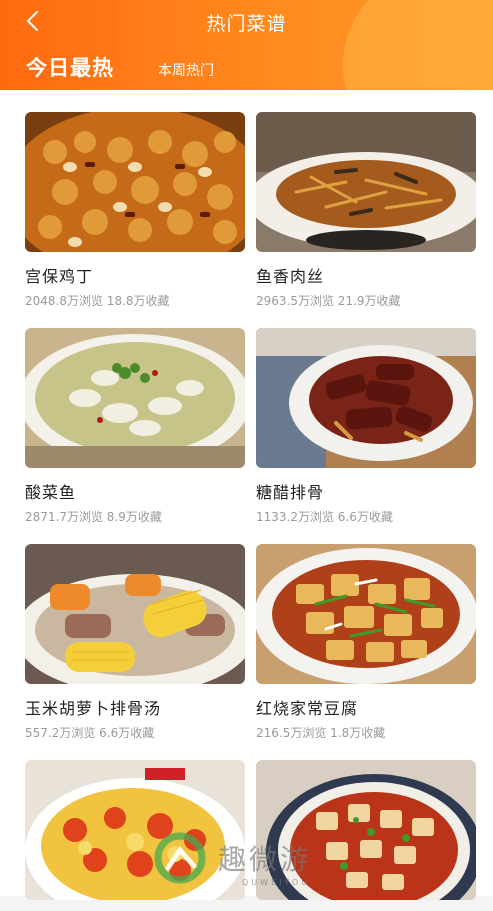 The width and height of the screenshot is (493, 911). Describe the element at coordinates (186, 70) in the screenshot. I see `tab-week-hot: 本周热门` at that location.